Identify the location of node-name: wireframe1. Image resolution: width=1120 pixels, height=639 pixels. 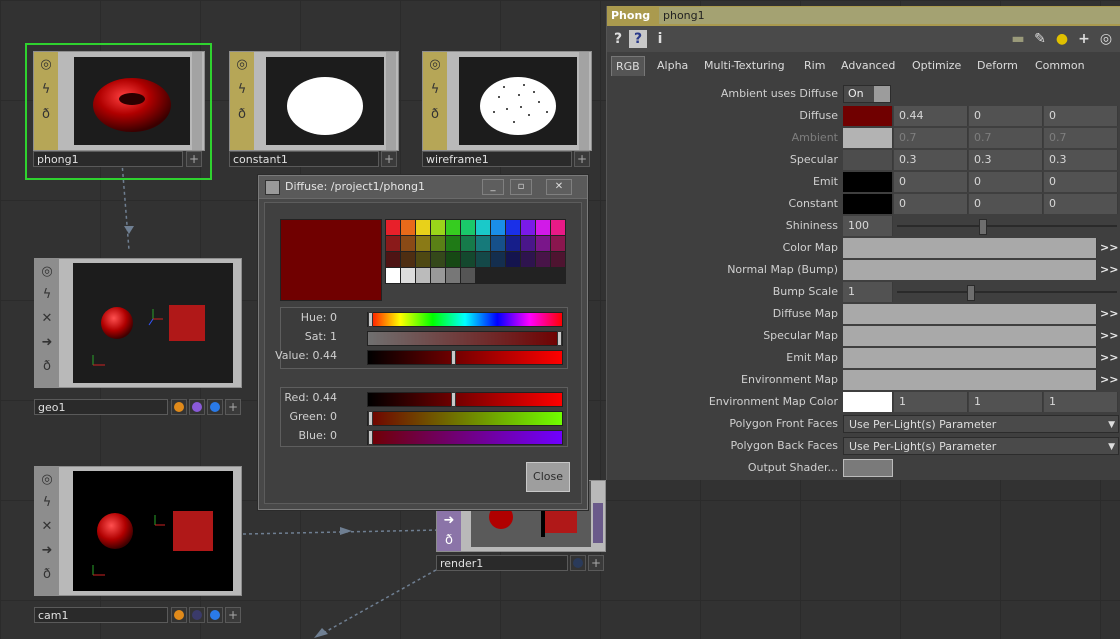
(497, 159).